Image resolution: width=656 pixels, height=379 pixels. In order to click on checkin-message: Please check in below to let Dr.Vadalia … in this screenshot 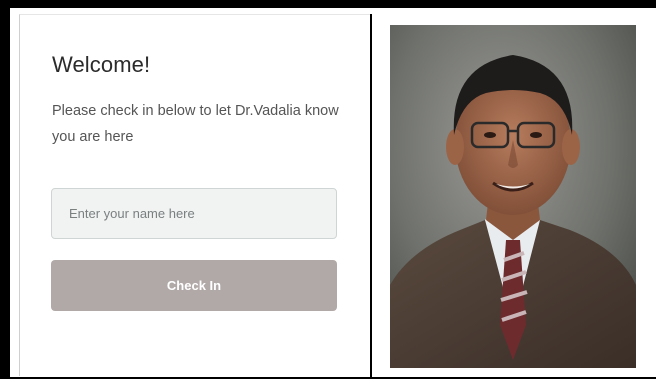, I will do `click(195, 124)`.